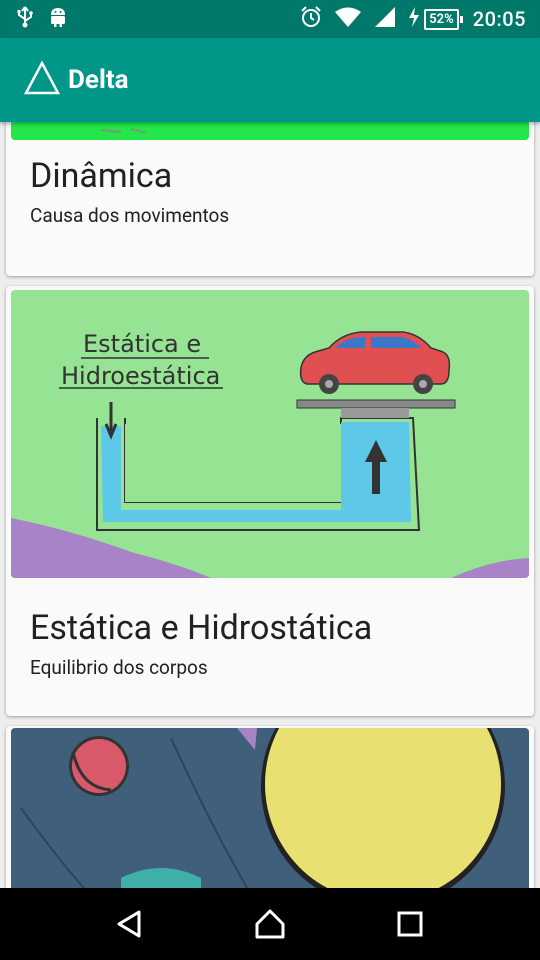 Image resolution: width=540 pixels, height=960 pixels. I want to click on status-time: 20:05, so click(499, 19).